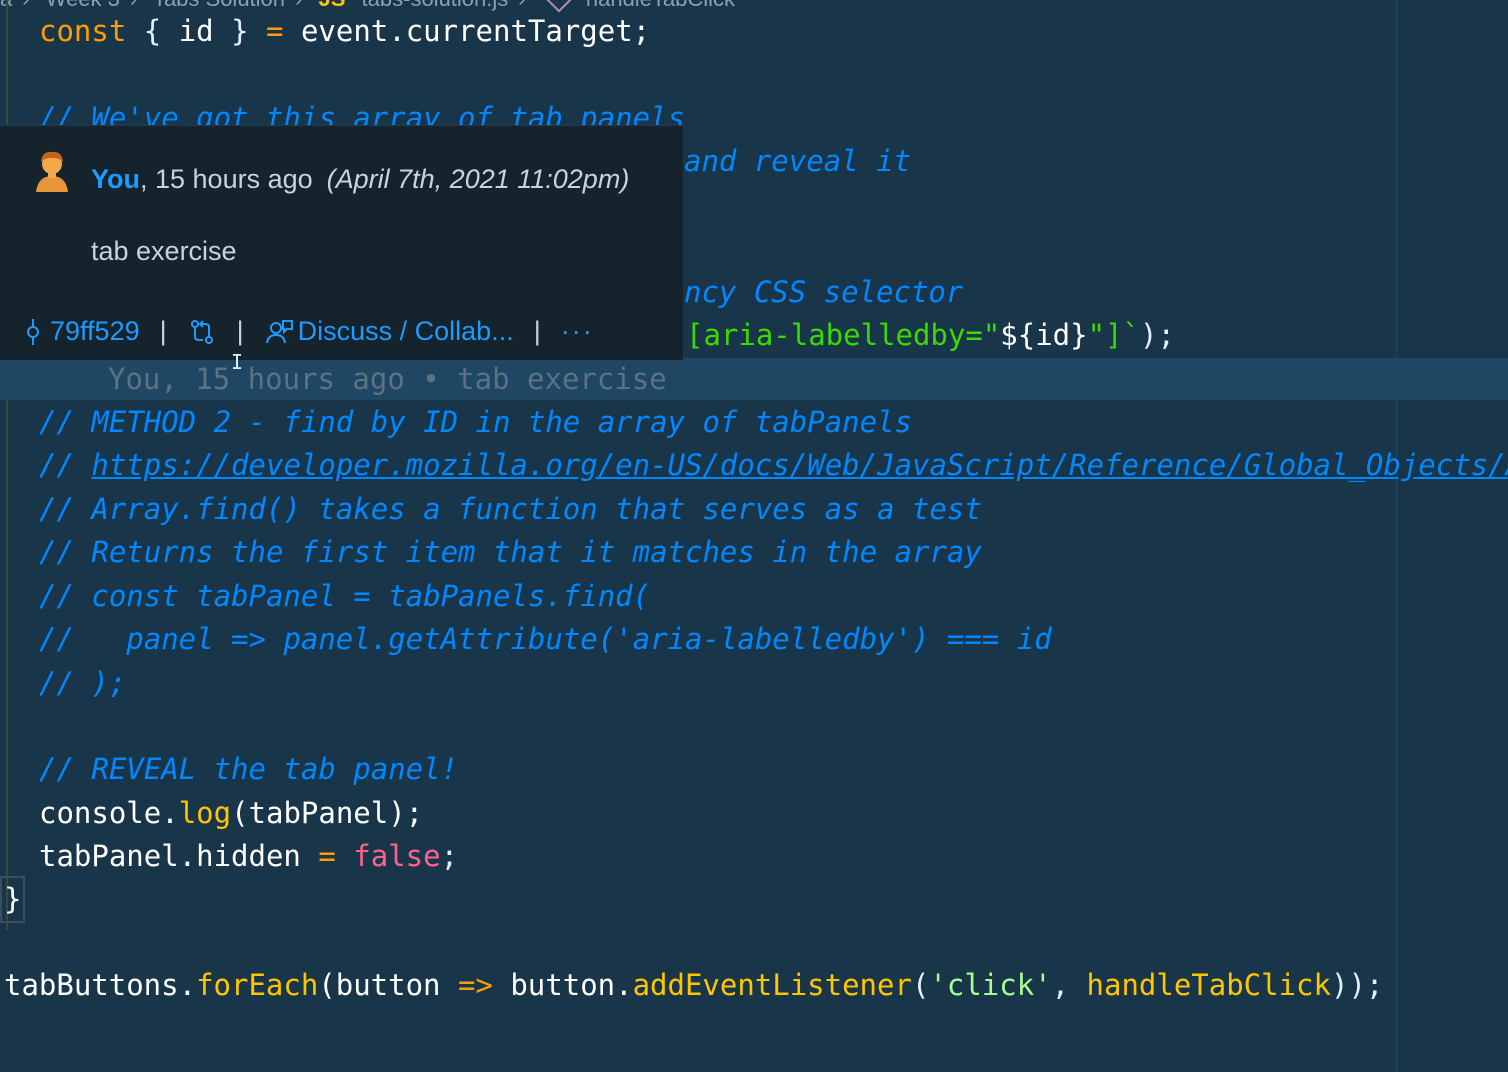 This screenshot has width=1508, height=1072. What do you see at coordinates (1157, 335) in the screenshot?
I see `punctuation-token: );` at bounding box center [1157, 335].